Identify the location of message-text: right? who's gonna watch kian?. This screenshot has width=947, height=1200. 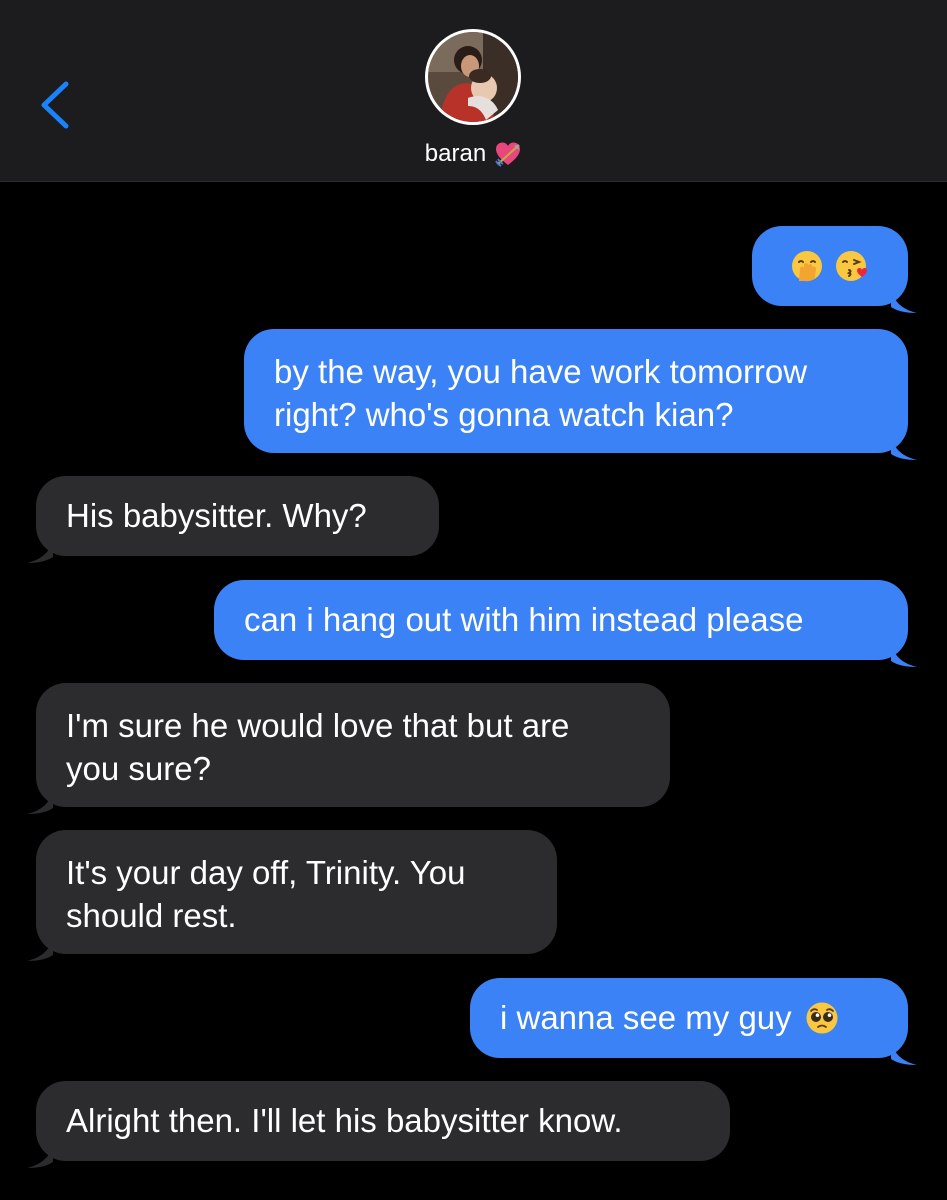
(504, 414).